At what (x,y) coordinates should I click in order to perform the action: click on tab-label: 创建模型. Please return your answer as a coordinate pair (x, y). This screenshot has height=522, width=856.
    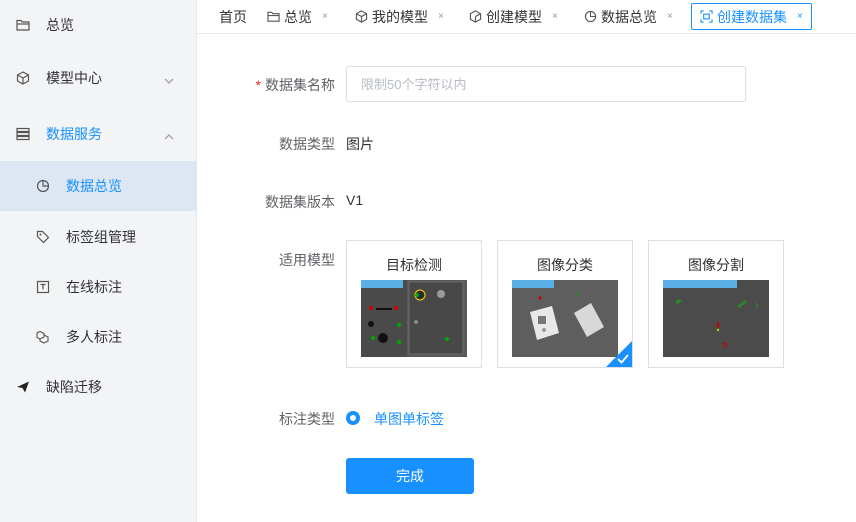
    Looking at the image, I should click on (514, 16).